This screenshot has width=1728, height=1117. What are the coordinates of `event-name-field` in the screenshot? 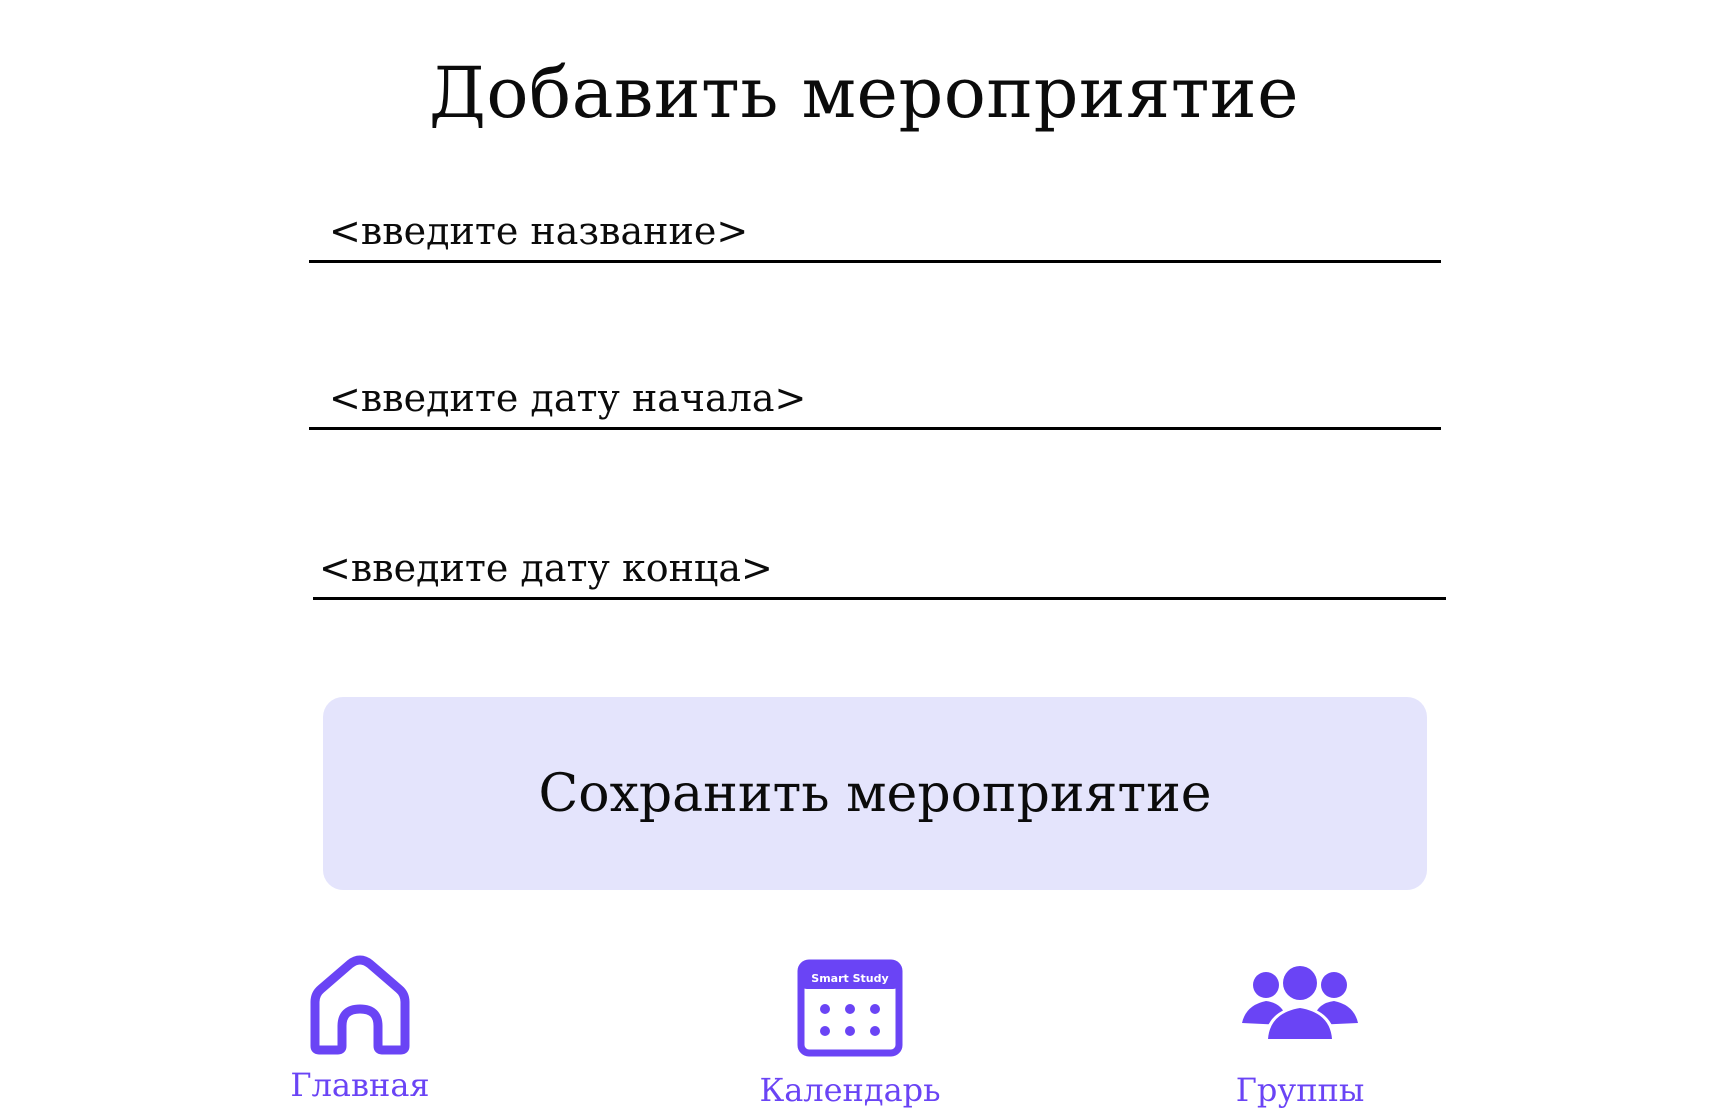 It's located at (875, 230).